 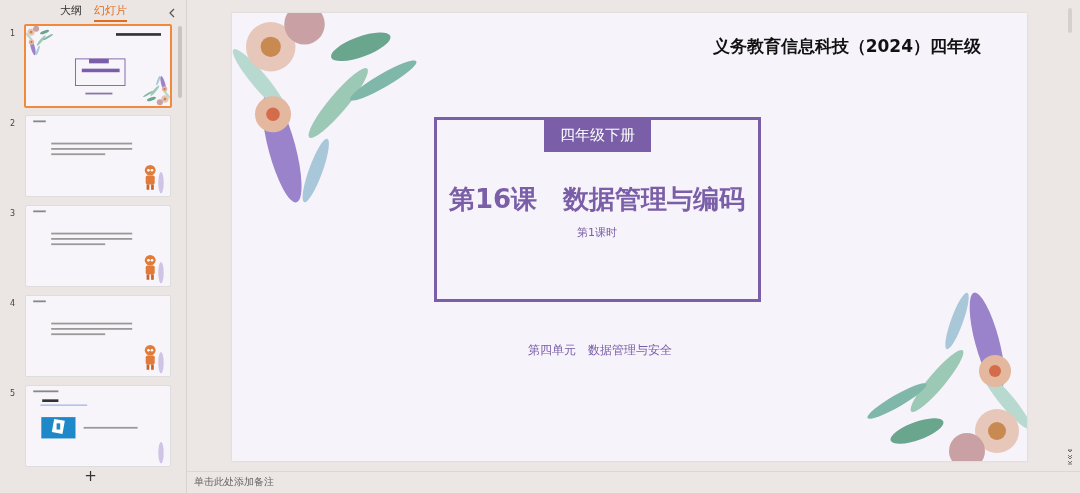 I want to click on panel-tab: 大纲, so click(x=70, y=11).